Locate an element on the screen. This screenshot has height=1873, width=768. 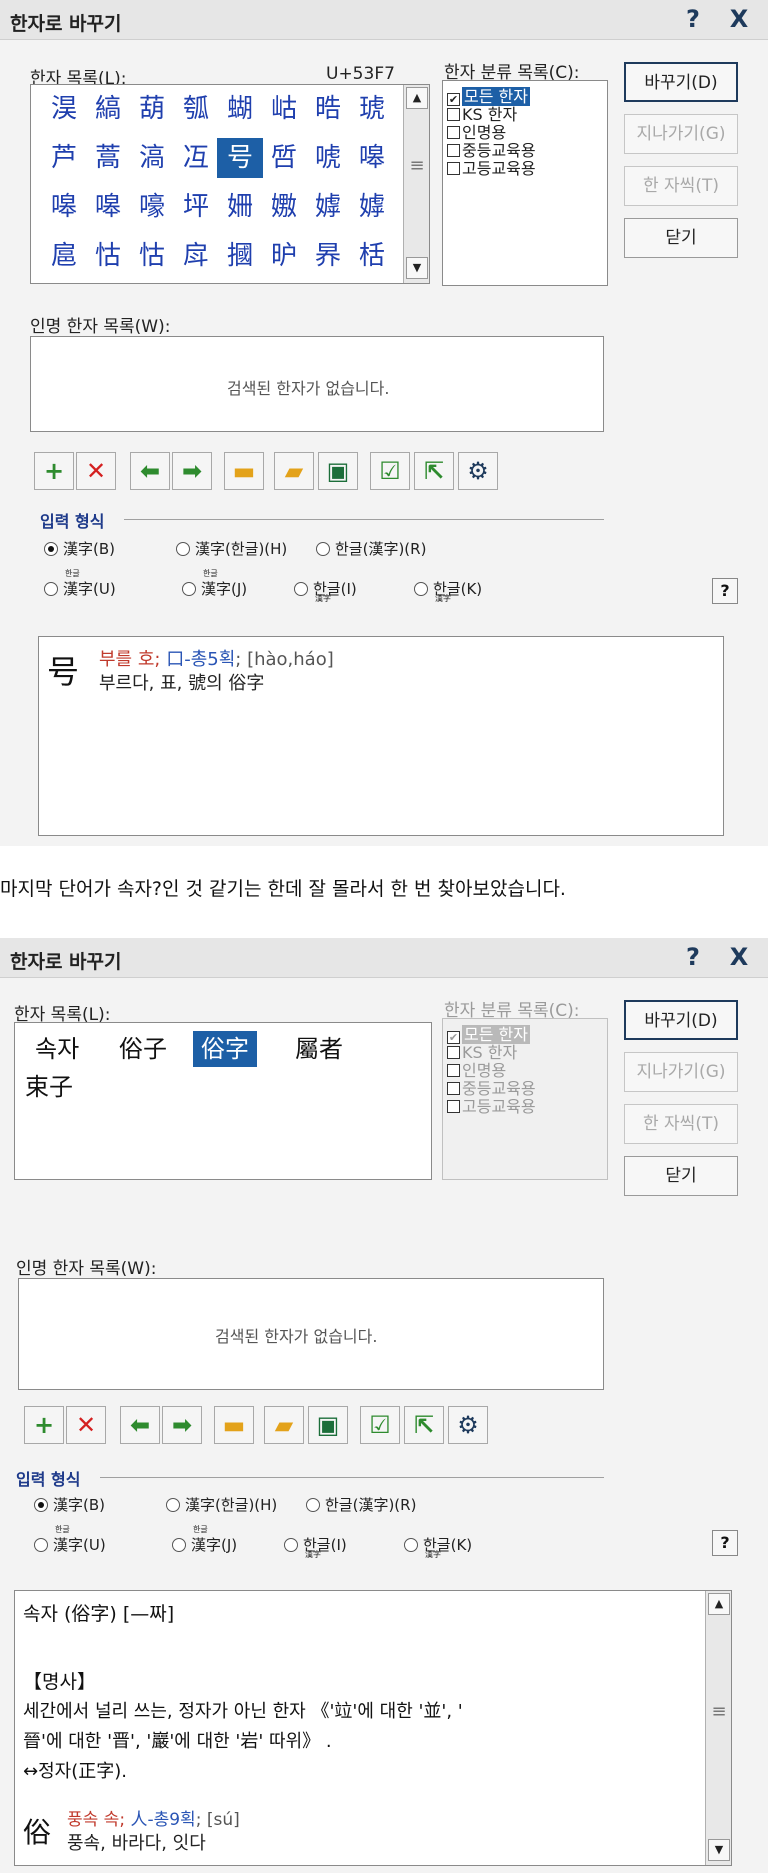
hanja-cell: 怙 is located at coordinates (152, 256).